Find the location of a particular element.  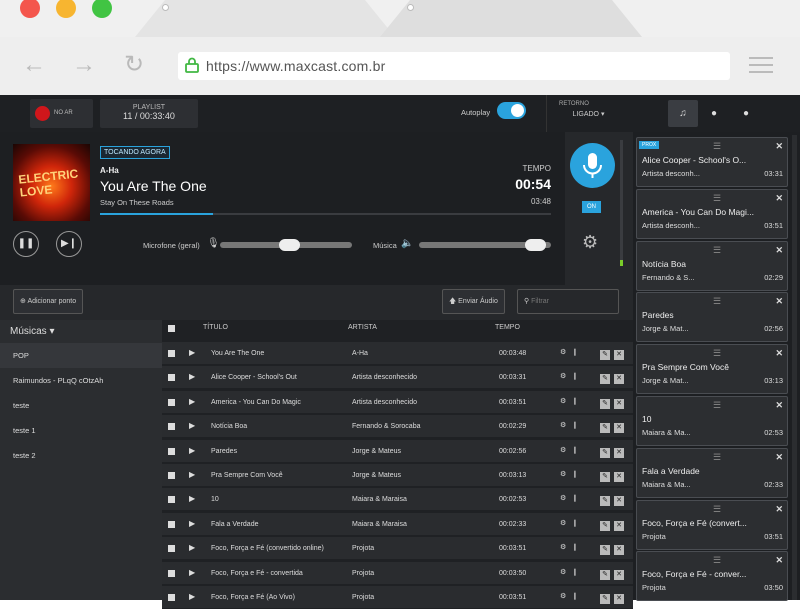

music-tab-icon: ♫ is located at coordinates (683, 113).